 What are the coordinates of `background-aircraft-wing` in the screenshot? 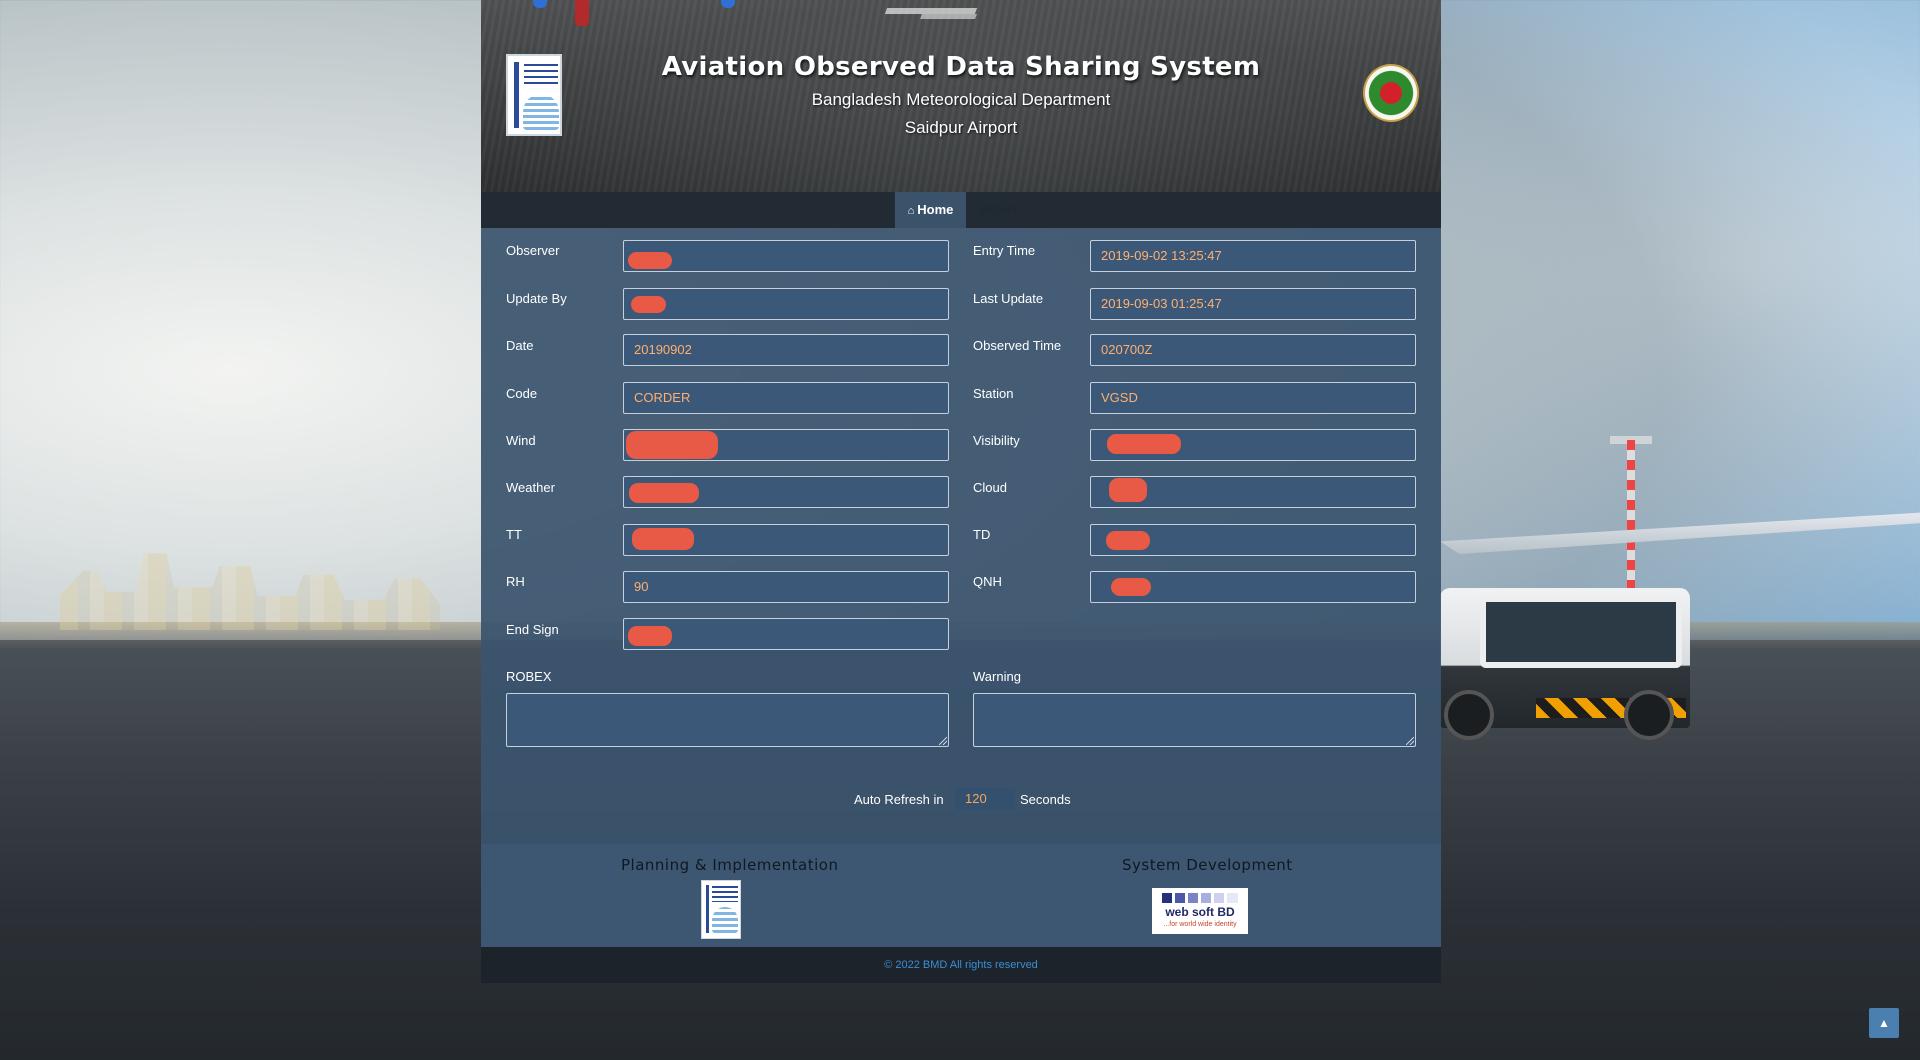 It's located at (1680, 533).